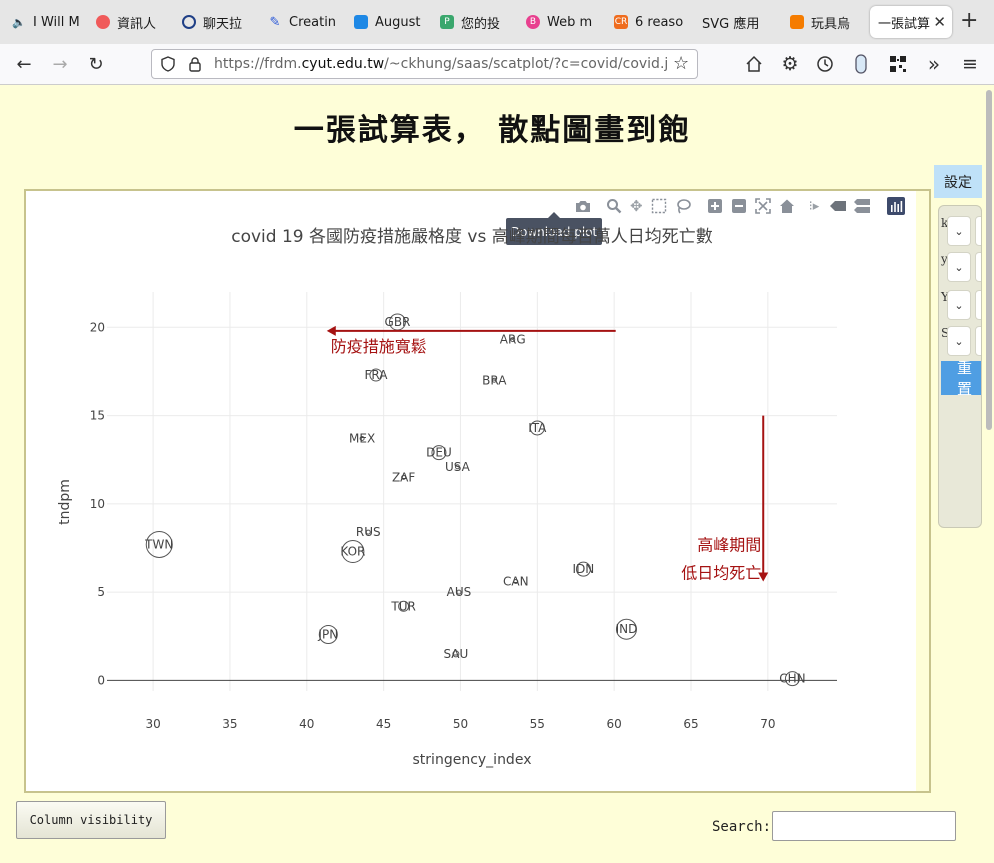  Describe the element at coordinates (195, 64) in the screenshot. I see `lock-icon` at that location.